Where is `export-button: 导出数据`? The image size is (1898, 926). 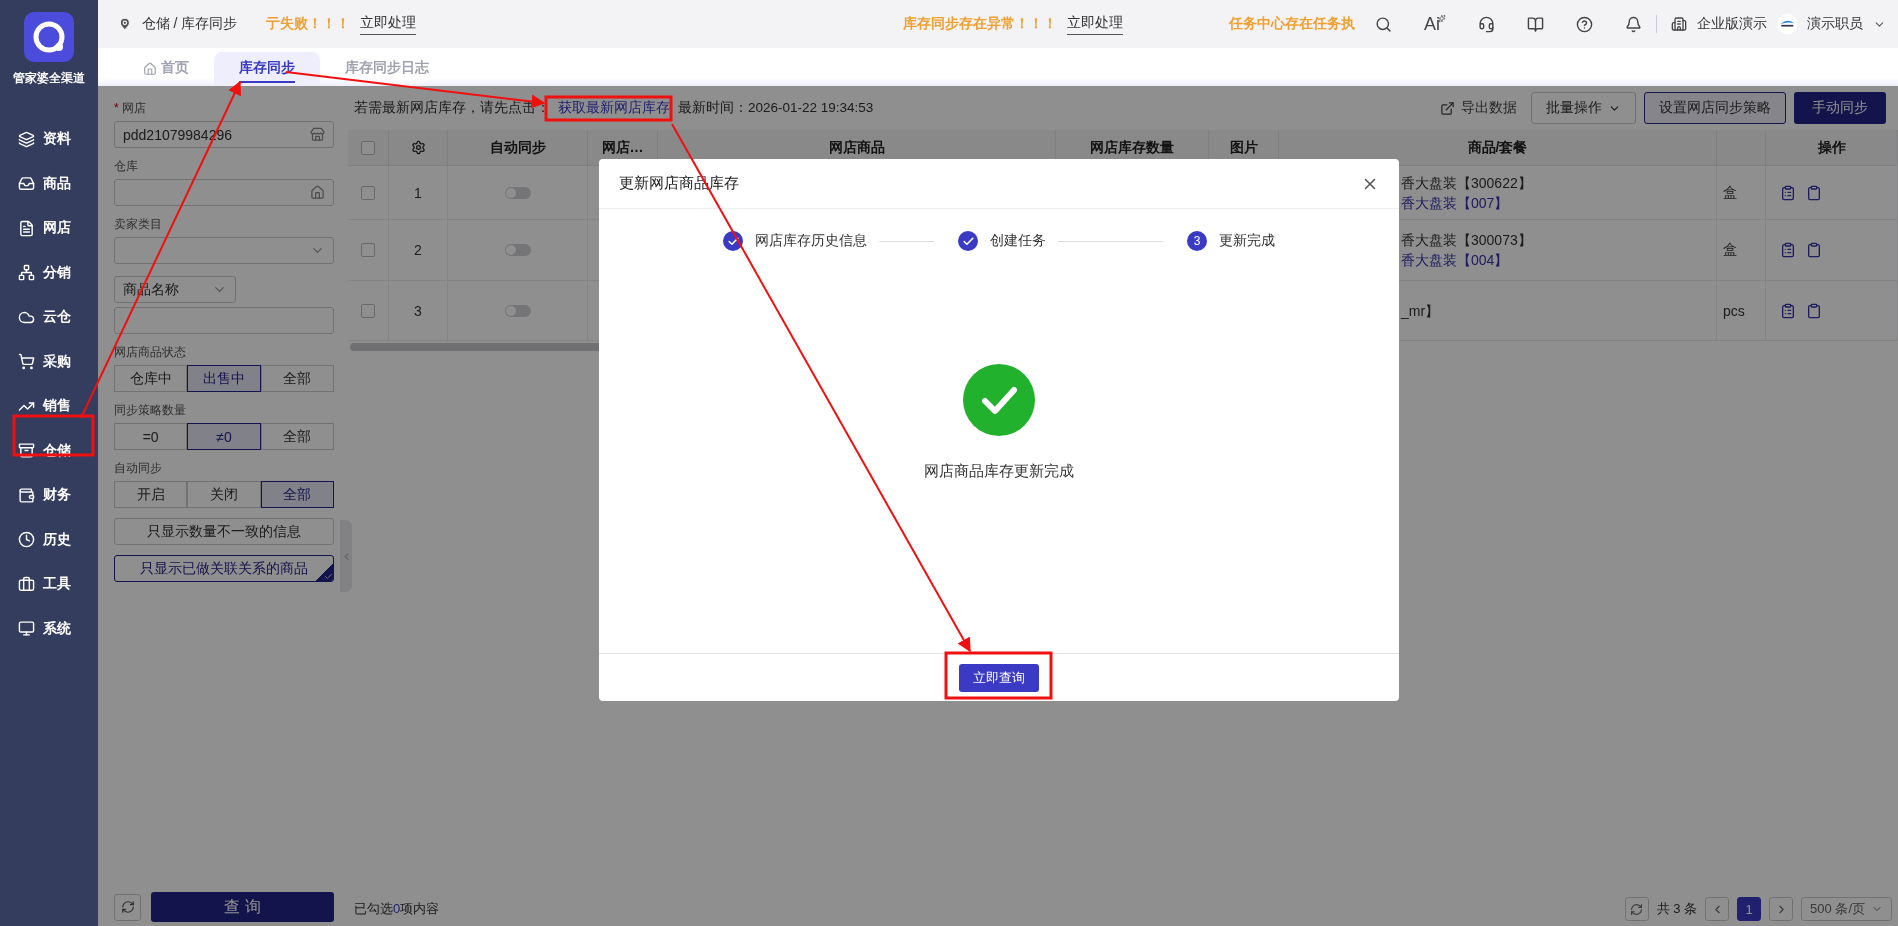 export-button: 导出数据 is located at coordinates (1478, 108).